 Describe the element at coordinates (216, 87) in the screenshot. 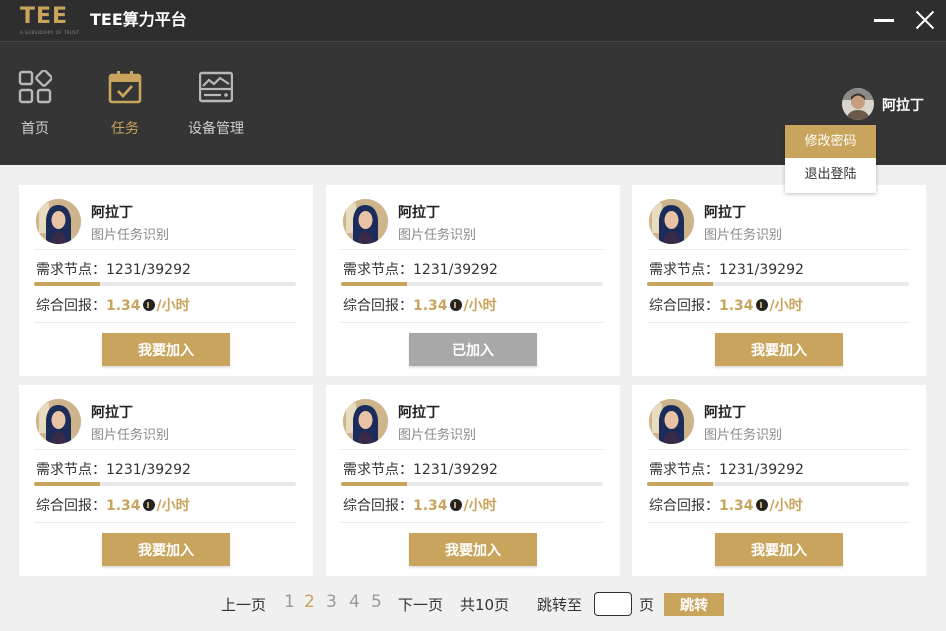

I see `server-icon` at that location.